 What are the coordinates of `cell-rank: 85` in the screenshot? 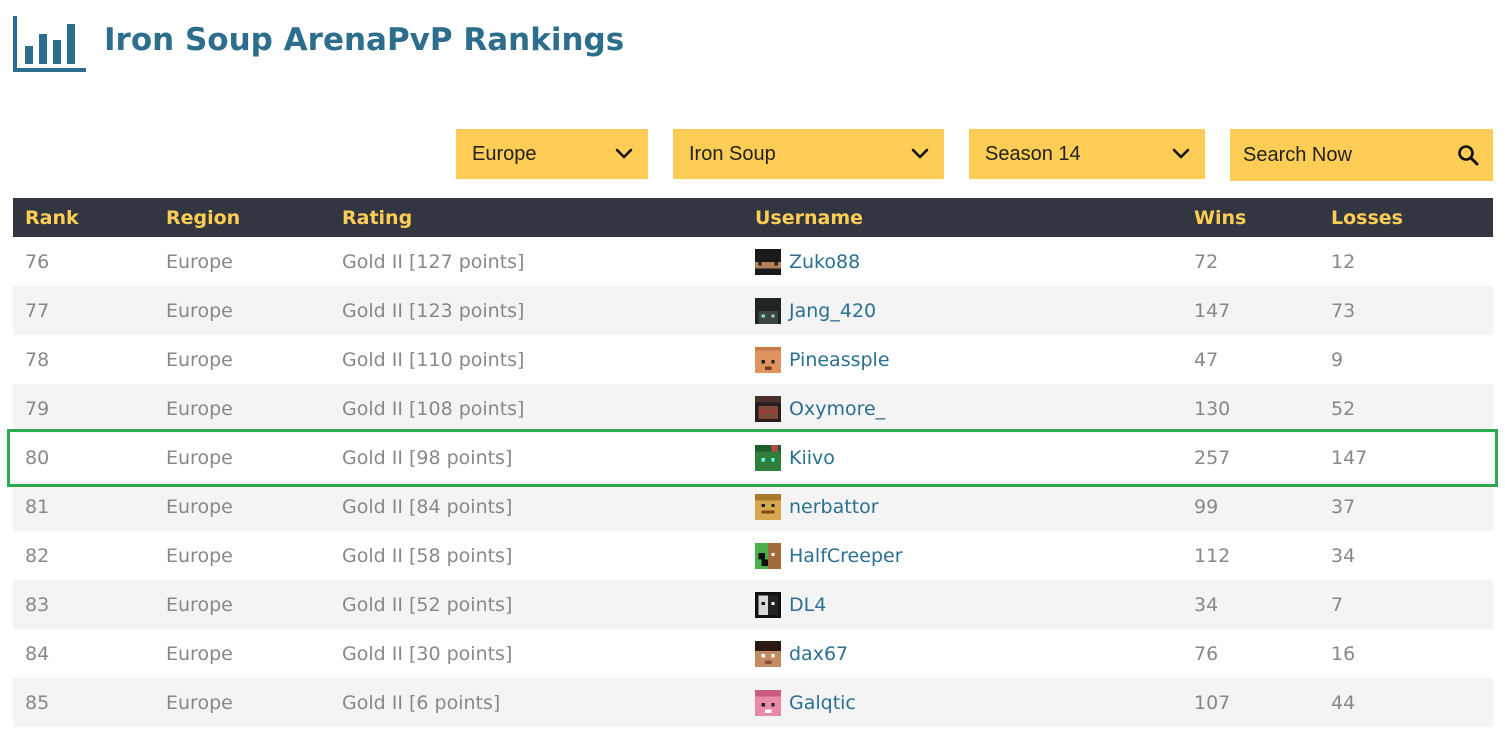 It's located at (83, 702).